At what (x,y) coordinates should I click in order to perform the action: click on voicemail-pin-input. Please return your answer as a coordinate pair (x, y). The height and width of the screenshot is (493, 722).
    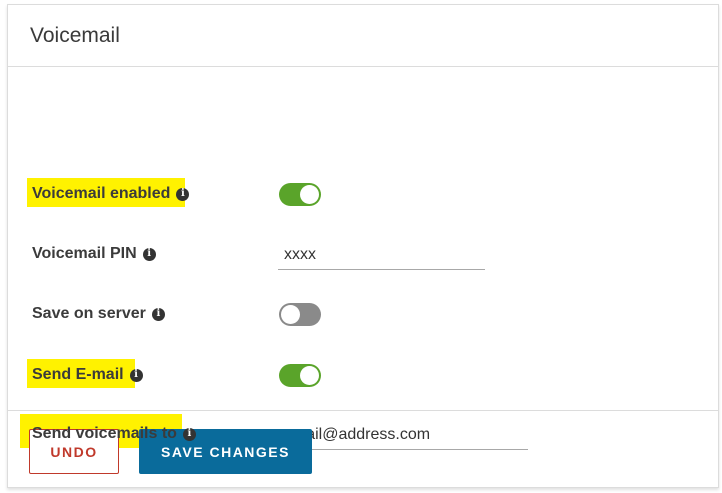
    Looking at the image, I should click on (381, 255).